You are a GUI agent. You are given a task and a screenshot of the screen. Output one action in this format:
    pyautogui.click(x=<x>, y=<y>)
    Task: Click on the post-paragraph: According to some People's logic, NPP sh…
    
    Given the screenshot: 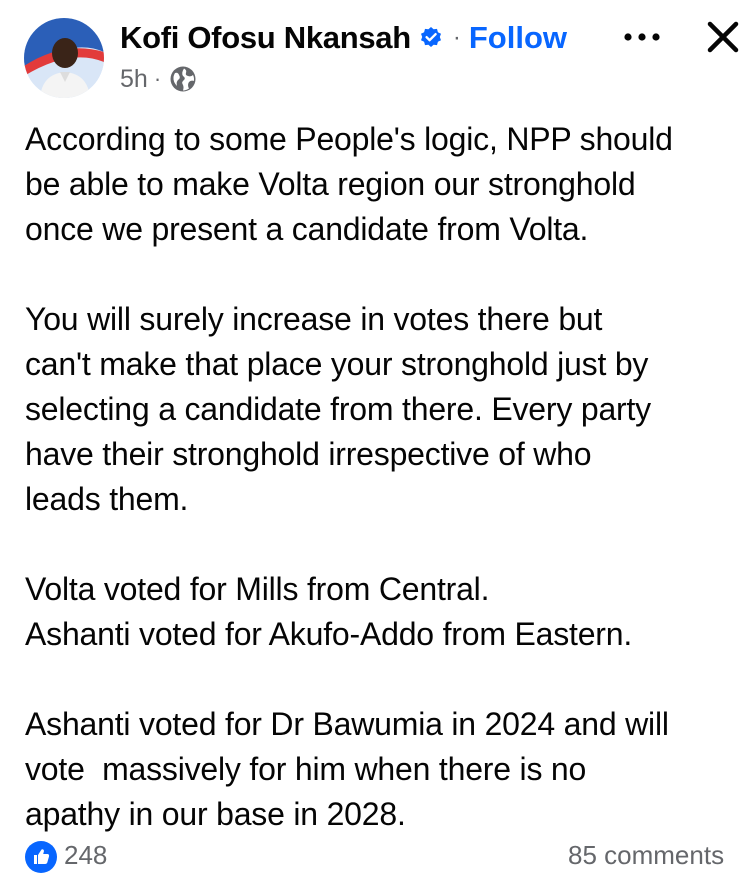 What is the action you would take?
    pyautogui.click(x=382, y=184)
    